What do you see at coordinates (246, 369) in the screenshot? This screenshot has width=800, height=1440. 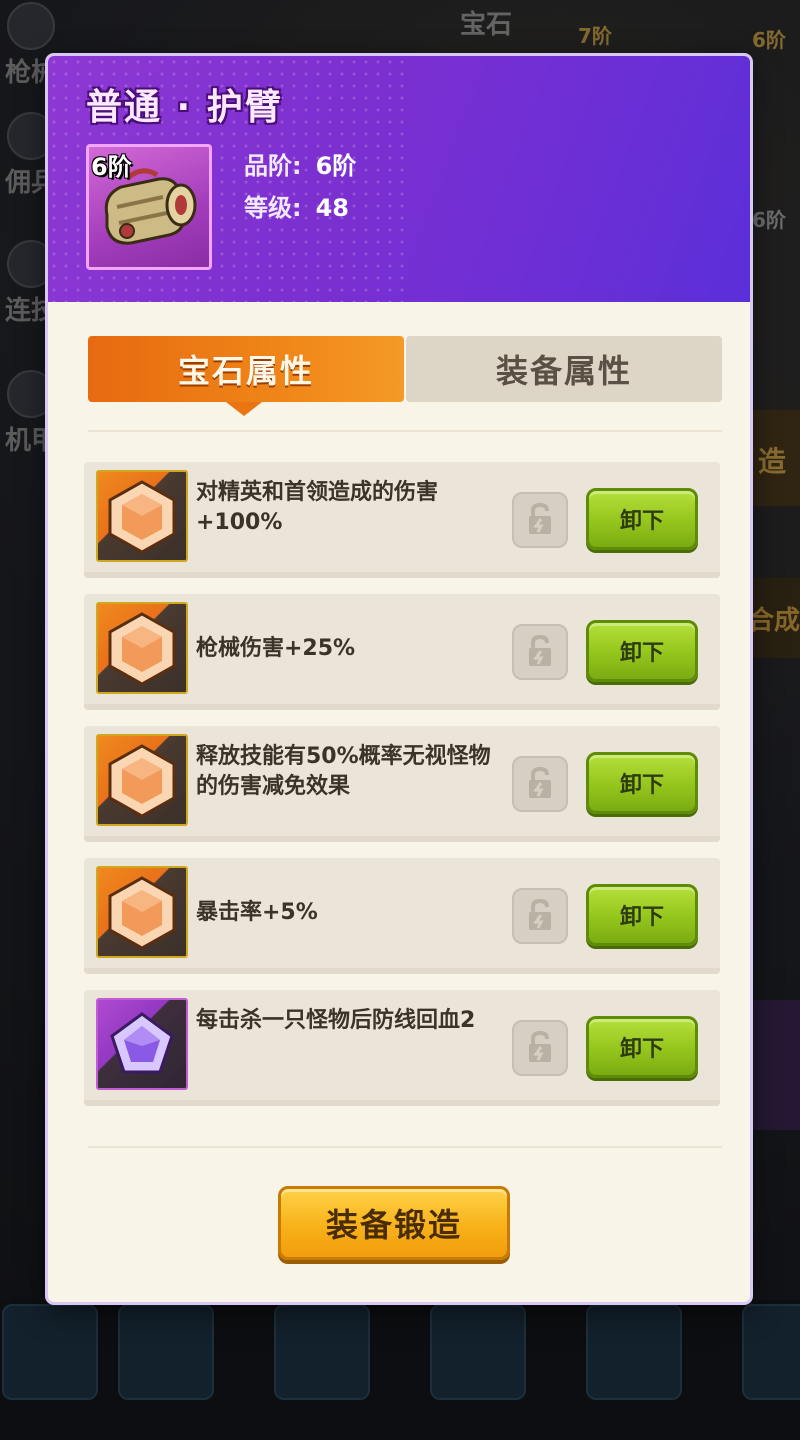 I see `tab-gem-attributes: 宝石属性` at bounding box center [246, 369].